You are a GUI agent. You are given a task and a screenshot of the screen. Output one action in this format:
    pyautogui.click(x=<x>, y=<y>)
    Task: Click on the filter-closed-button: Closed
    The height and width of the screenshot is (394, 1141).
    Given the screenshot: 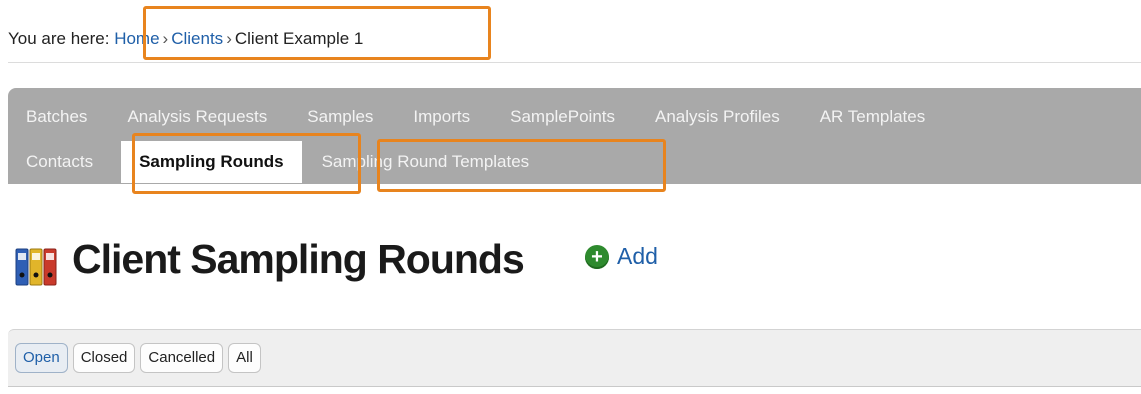 What is the action you would take?
    pyautogui.click(x=104, y=358)
    